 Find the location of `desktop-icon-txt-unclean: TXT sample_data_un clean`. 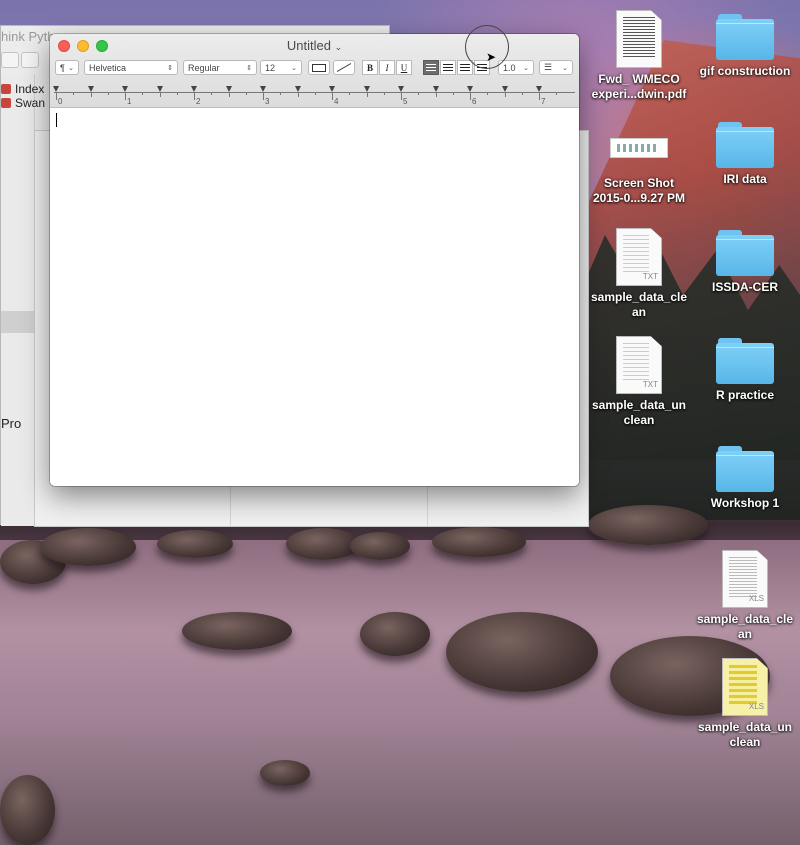

desktop-icon-txt-unclean: TXT sample_data_un clean is located at coordinates (639, 382).